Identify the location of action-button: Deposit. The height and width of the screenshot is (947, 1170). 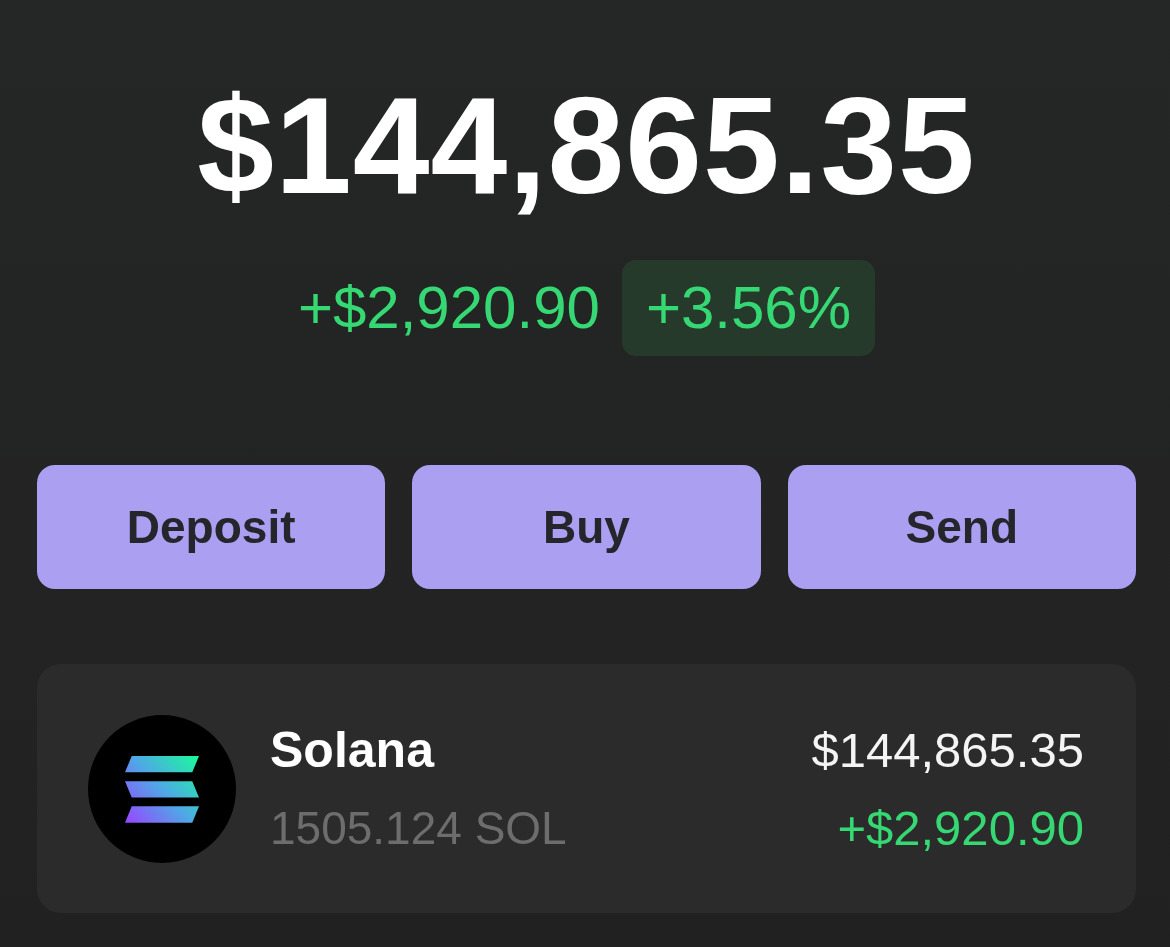
(211, 527).